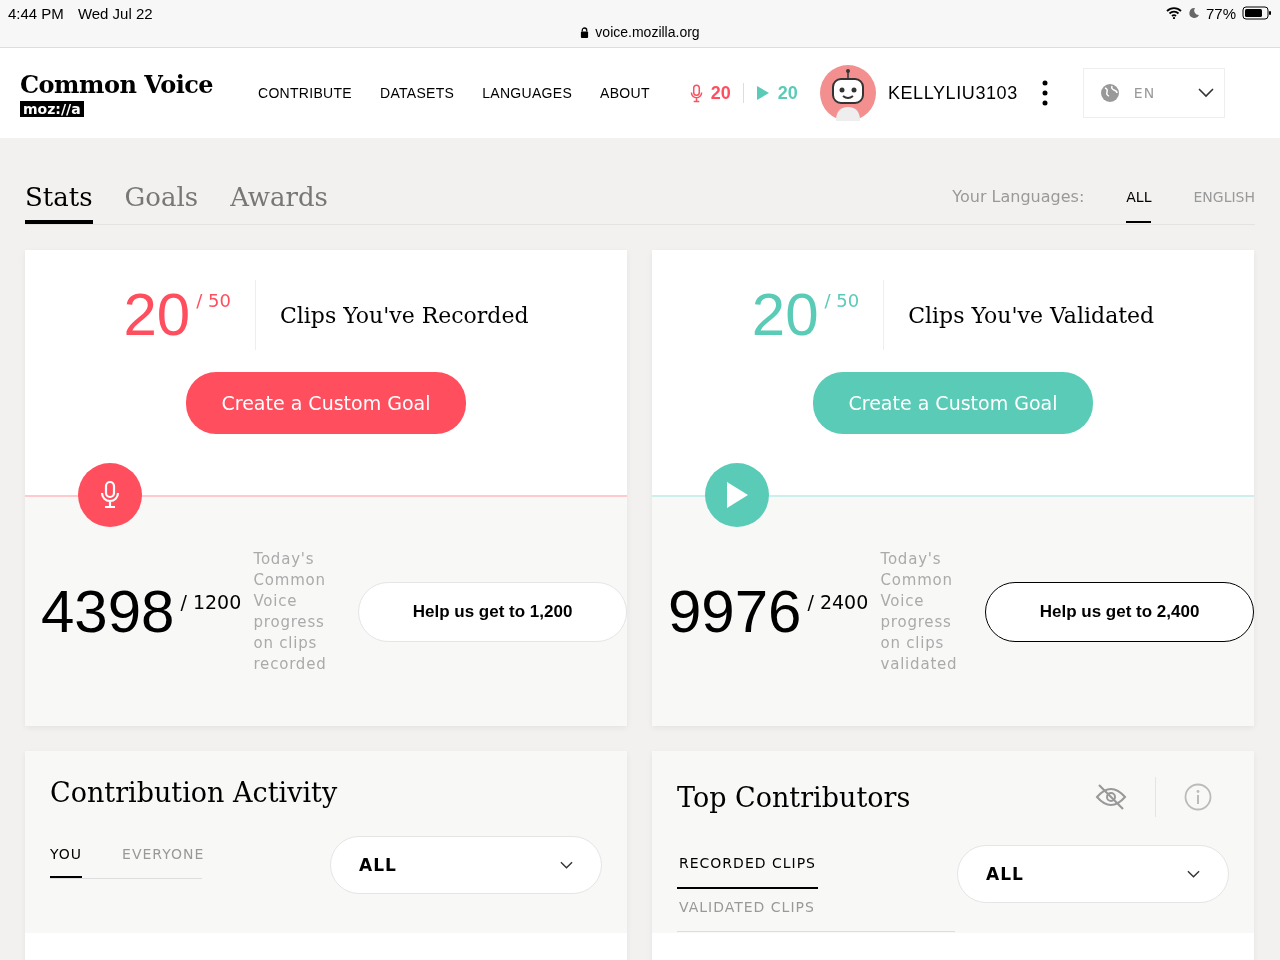 The height and width of the screenshot is (960, 1280). I want to click on globe-icon, so click(1109, 93).